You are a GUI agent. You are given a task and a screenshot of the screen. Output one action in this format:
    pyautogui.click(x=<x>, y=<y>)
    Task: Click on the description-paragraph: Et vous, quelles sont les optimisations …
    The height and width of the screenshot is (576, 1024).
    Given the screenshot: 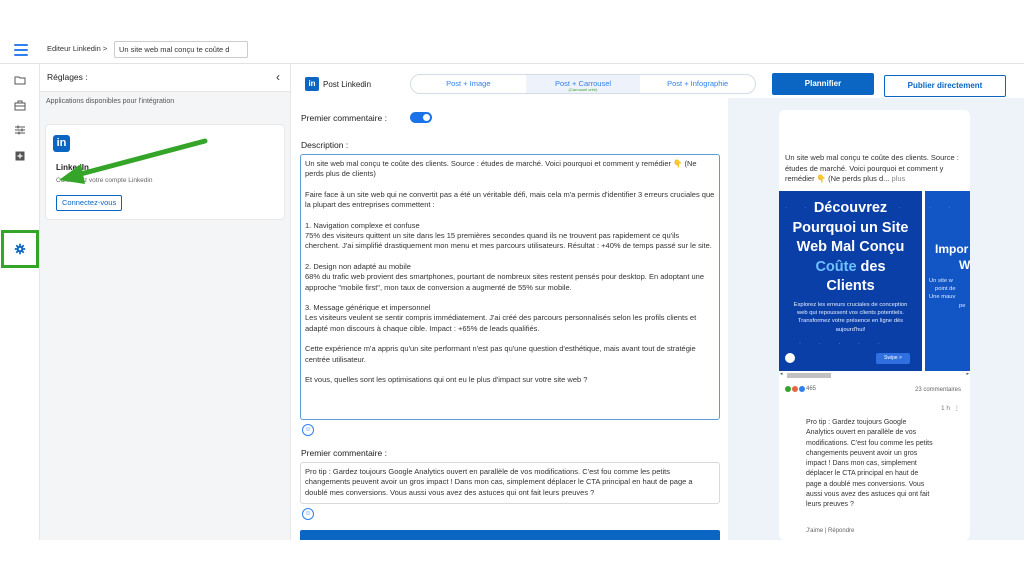 What is the action you would take?
    pyautogui.click(x=446, y=380)
    